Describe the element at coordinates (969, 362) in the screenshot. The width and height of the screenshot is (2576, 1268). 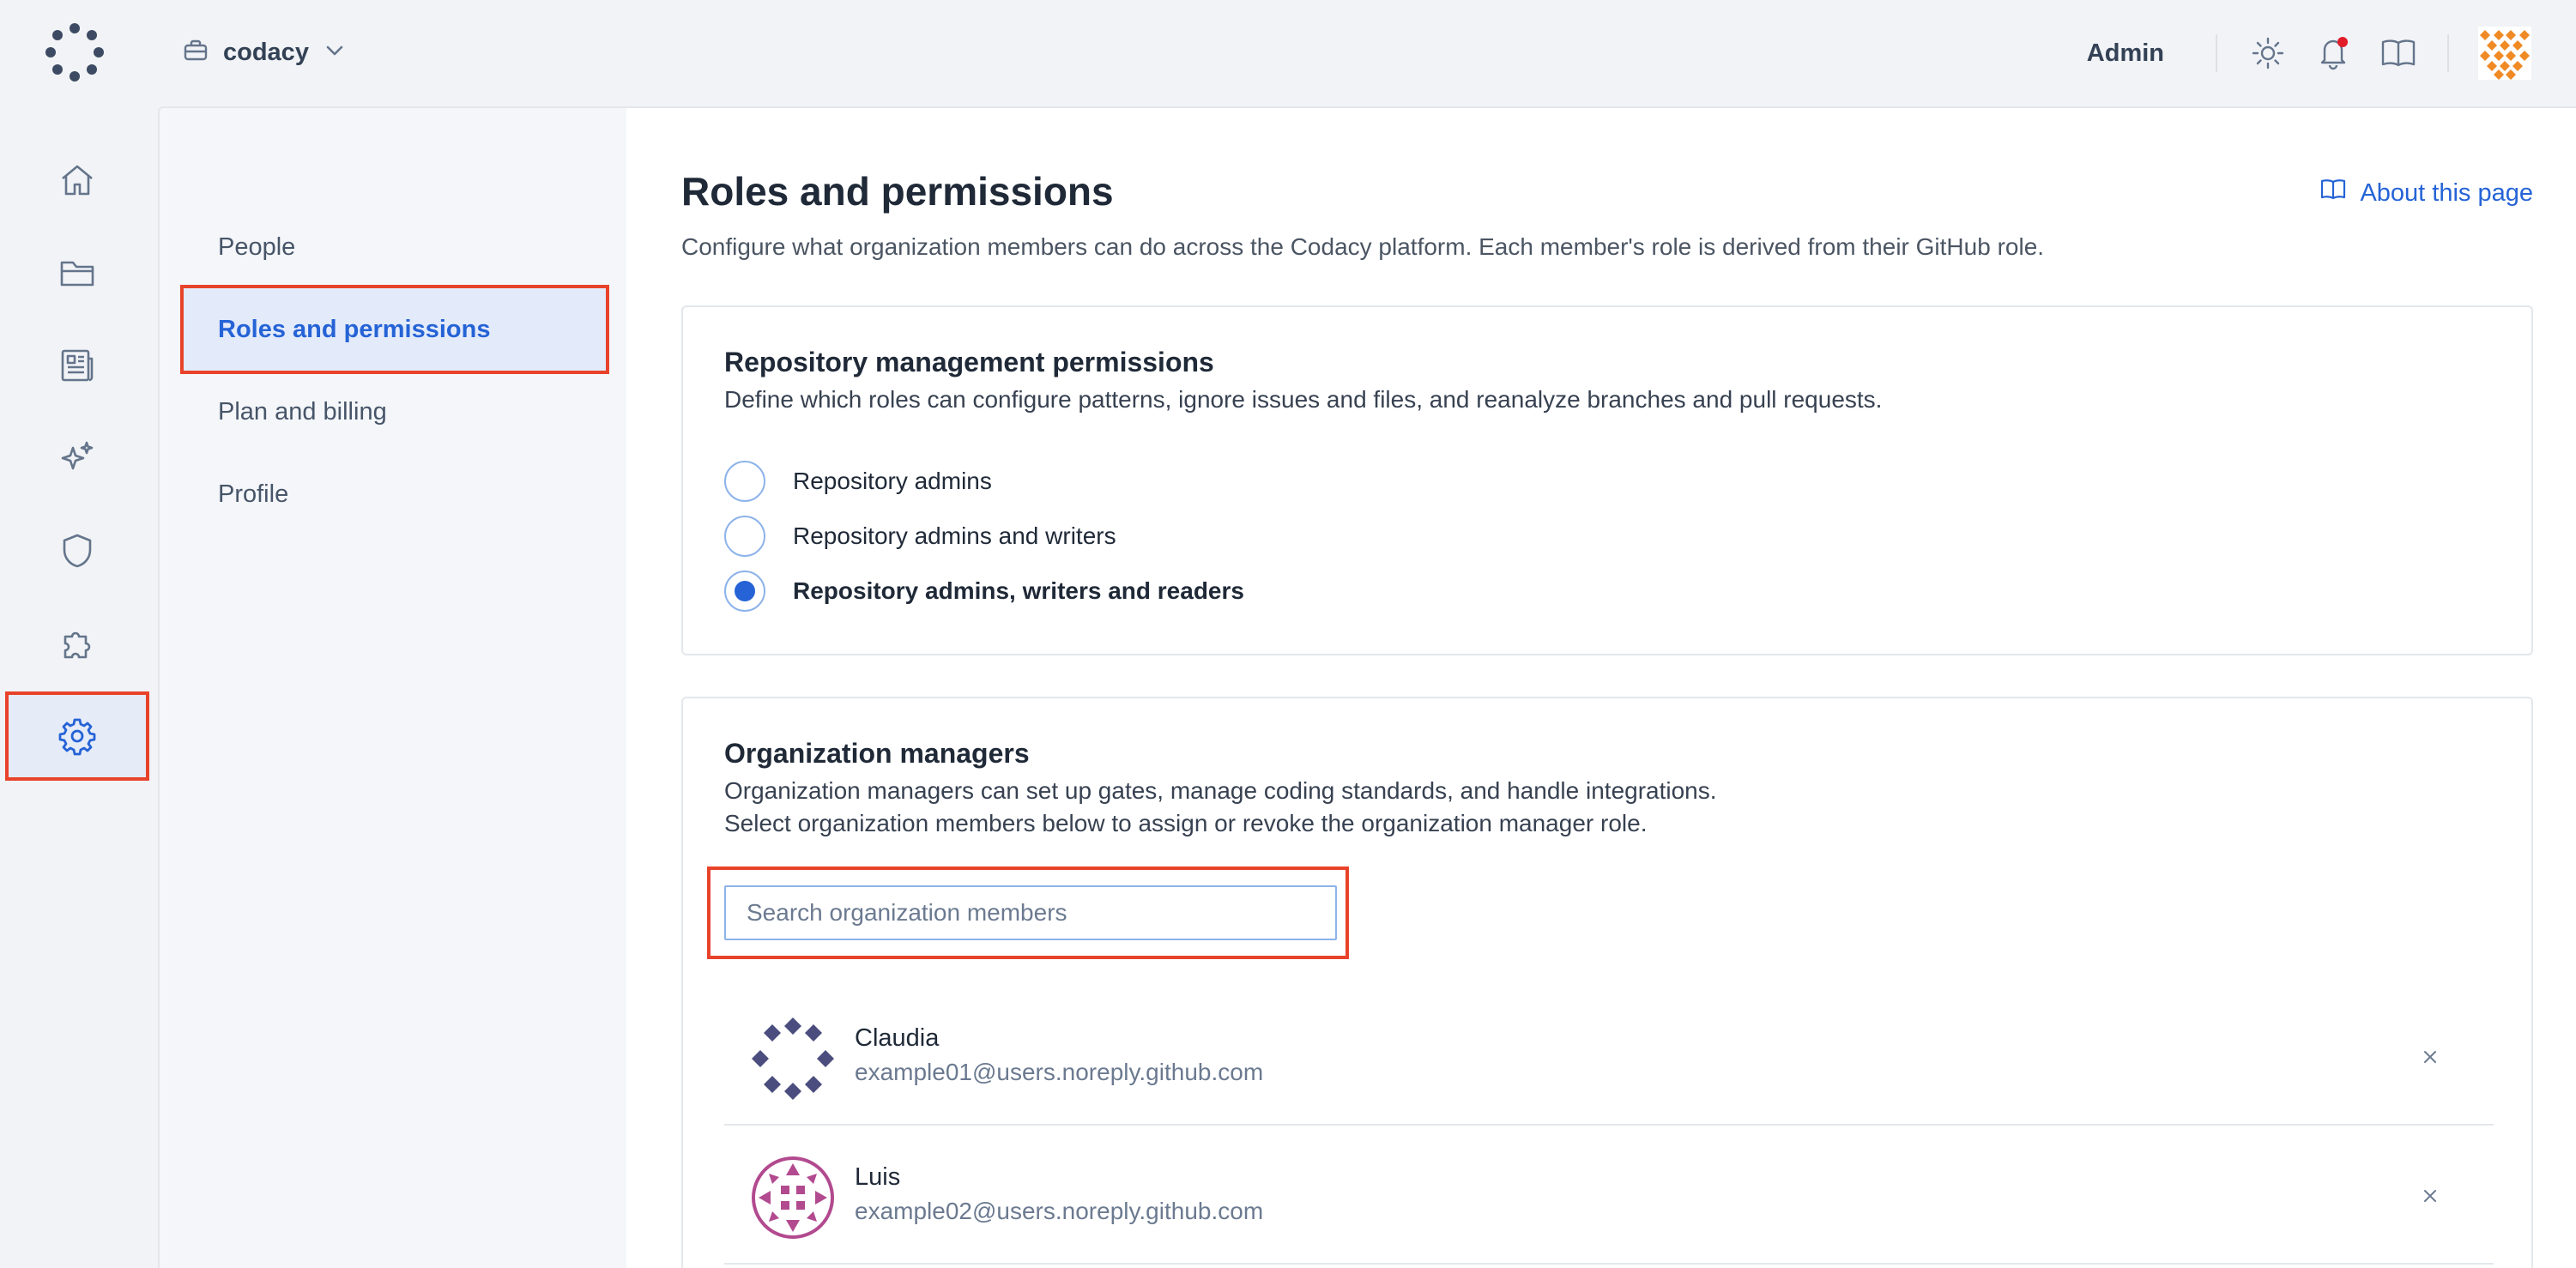
I see `card-title: Repository management permissions` at that location.